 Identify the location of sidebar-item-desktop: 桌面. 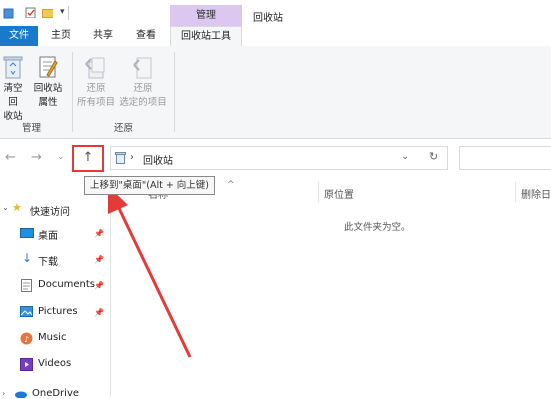
(48, 234).